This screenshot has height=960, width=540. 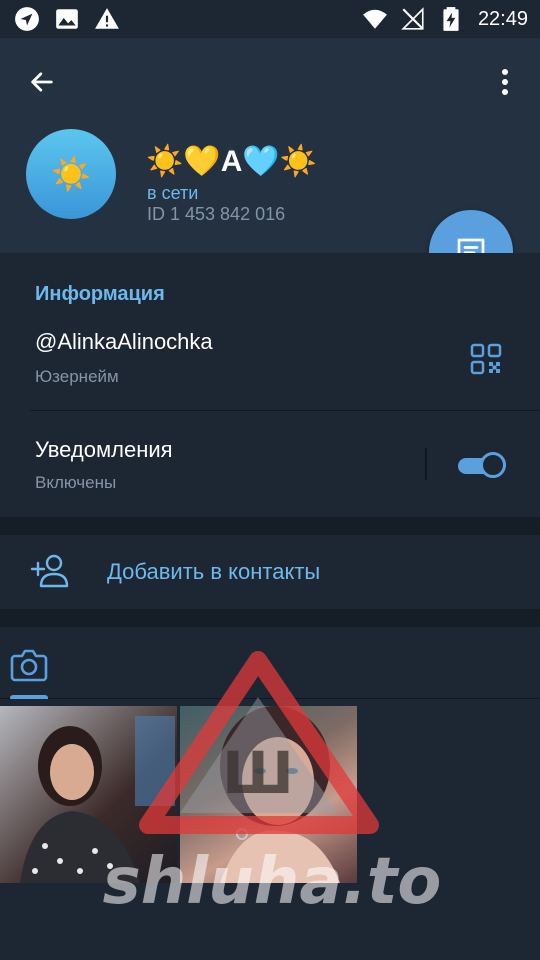 What do you see at coordinates (76, 482) in the screenshot?
I see `notifications-status: Включены` at bounding box center [76, 482].